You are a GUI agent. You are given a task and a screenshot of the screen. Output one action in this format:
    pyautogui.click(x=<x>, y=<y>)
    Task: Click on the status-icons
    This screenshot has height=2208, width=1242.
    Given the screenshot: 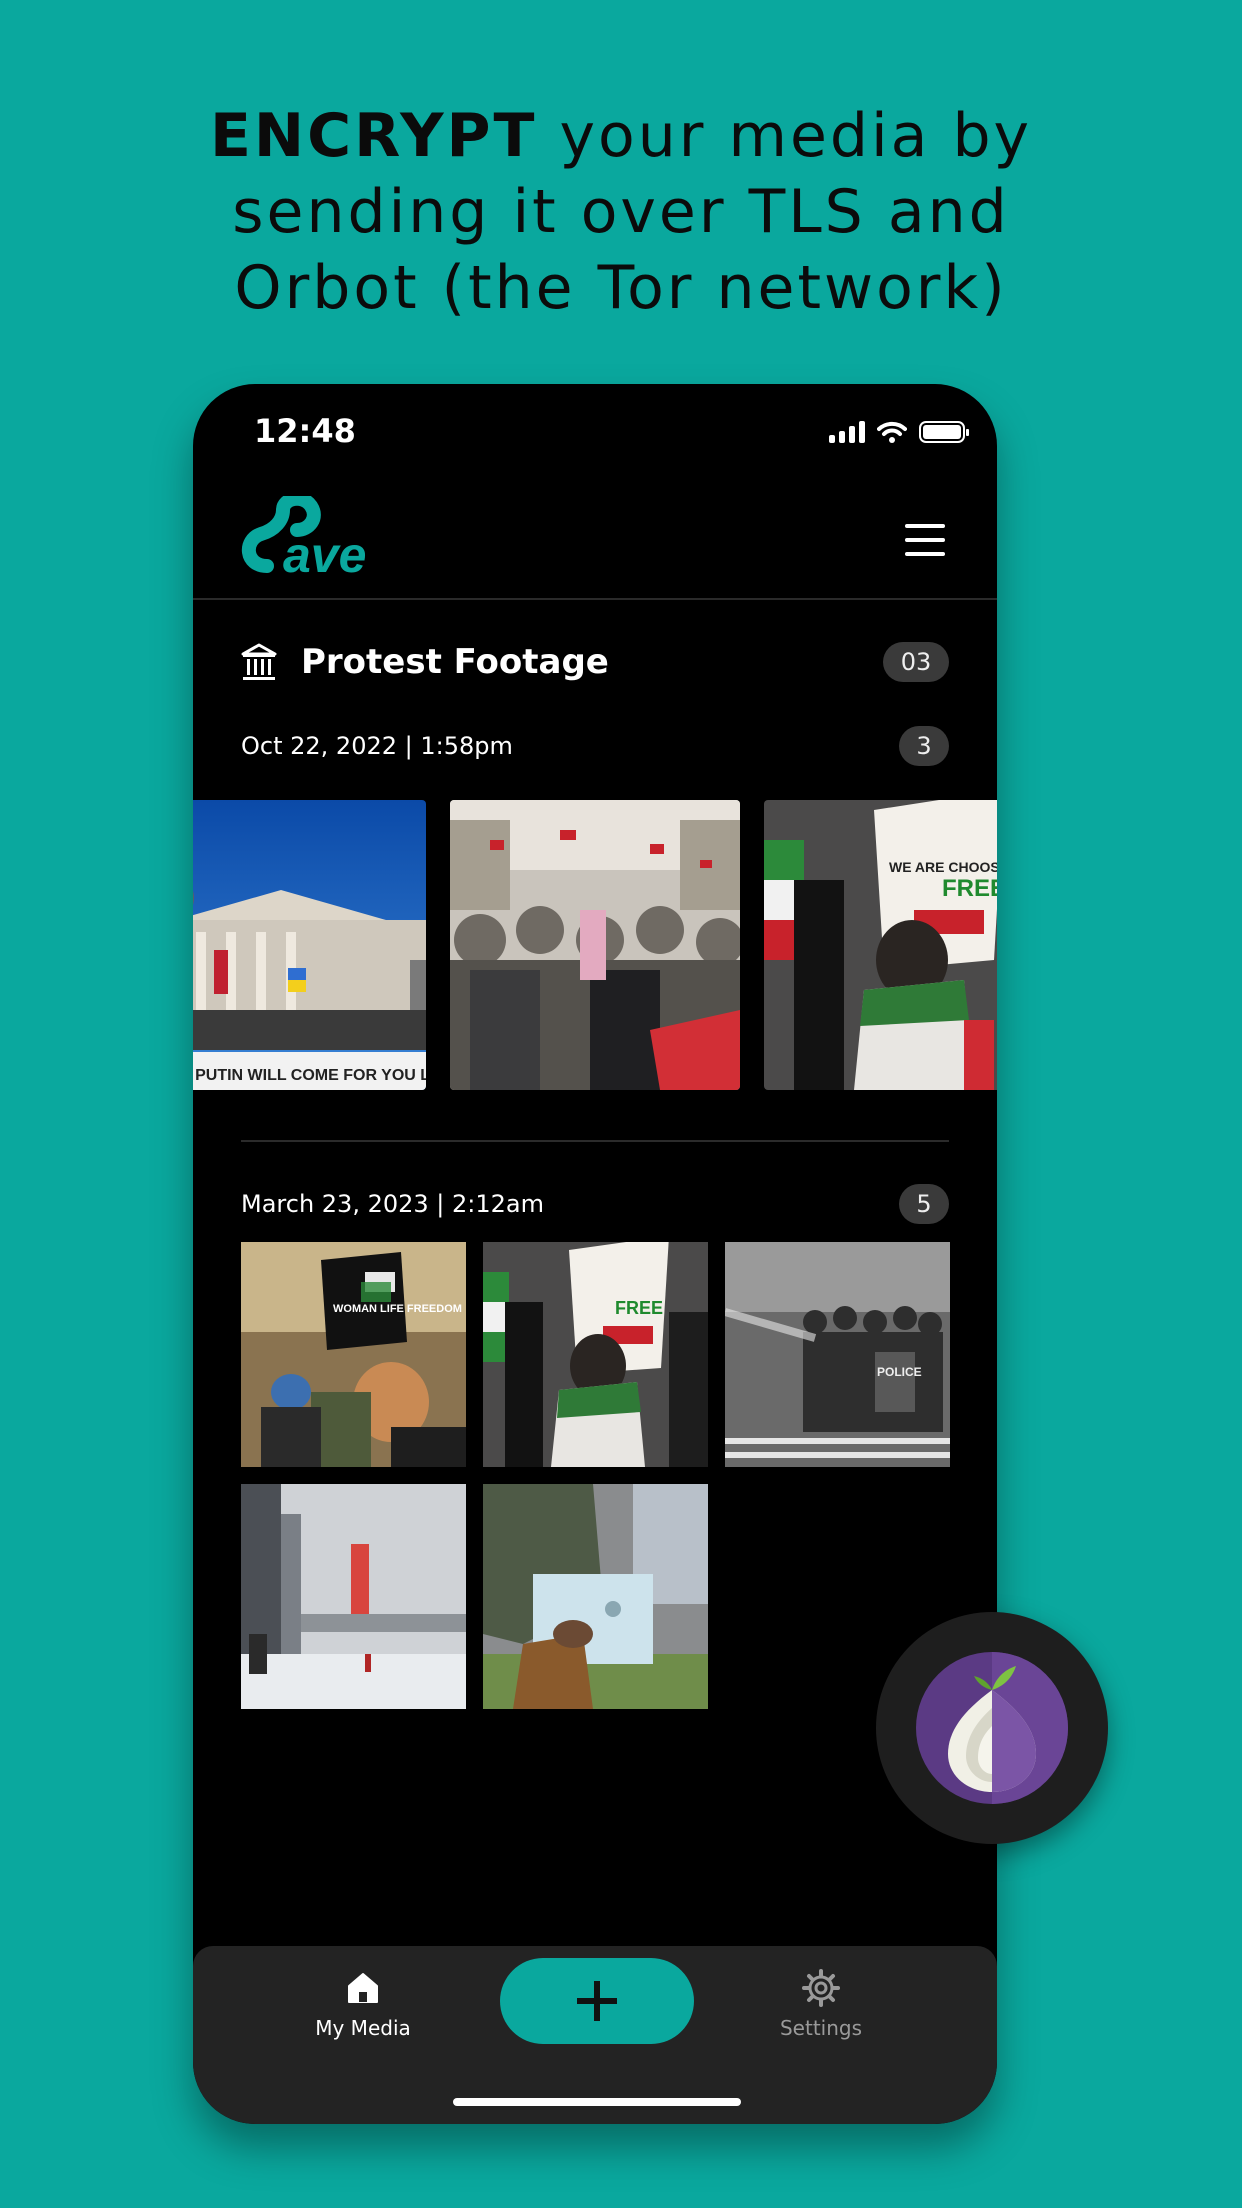 What is the action you would take?
    pyautogui.click(x=899, y=432)
    